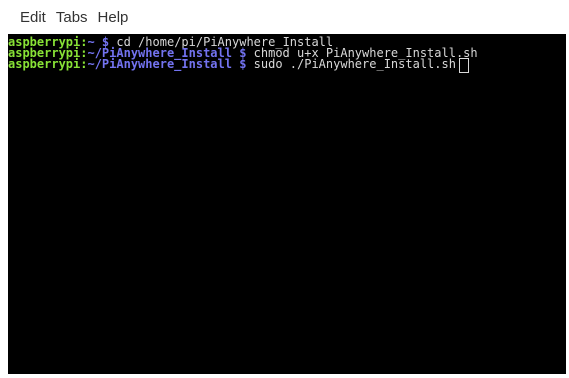 The width and height of the screenshot is (569, 378). I want to click on menu-edit: Edit, so click(33, 17).